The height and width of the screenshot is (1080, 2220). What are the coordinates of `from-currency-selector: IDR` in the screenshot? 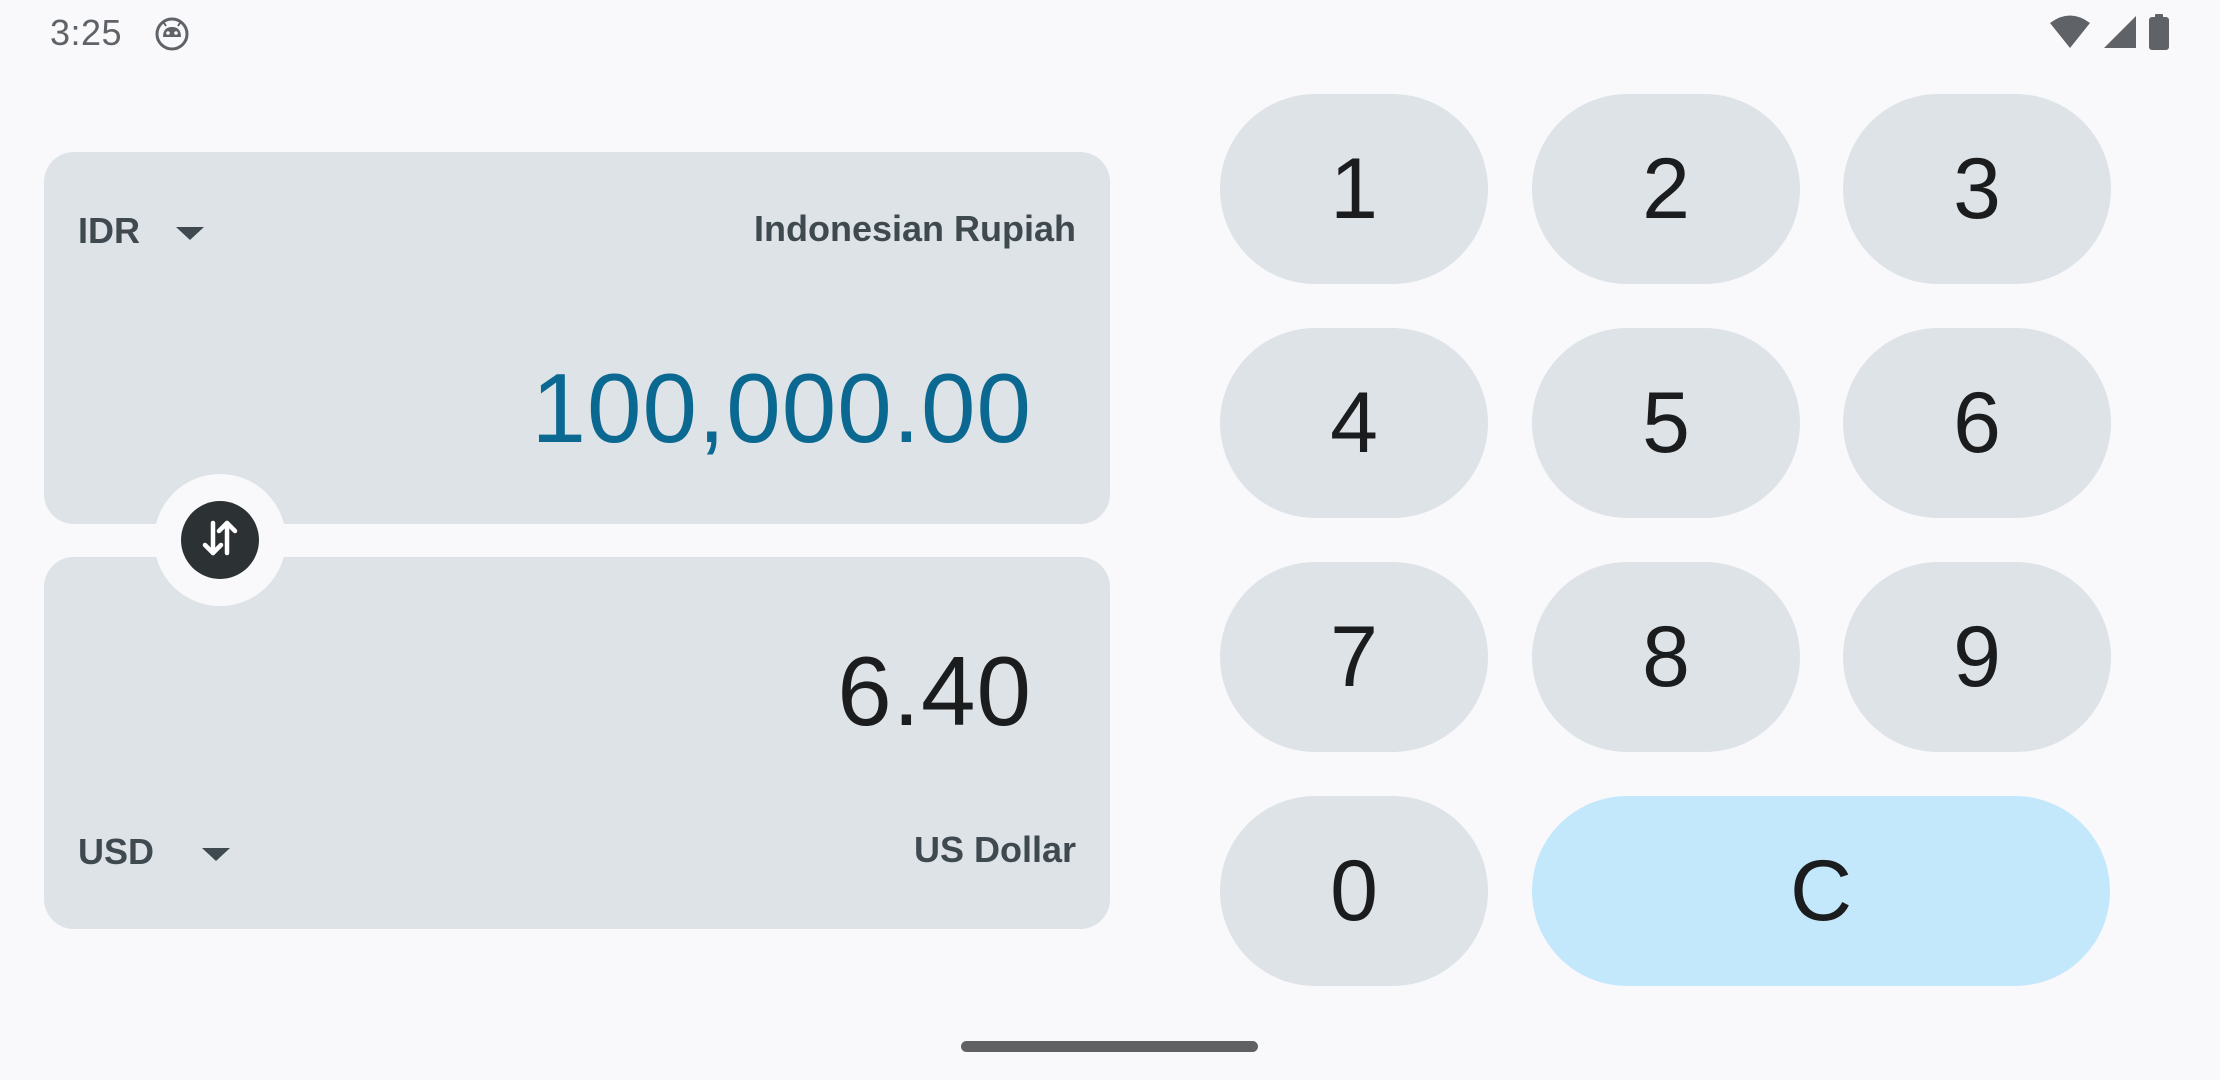 It's located at (141, 231).